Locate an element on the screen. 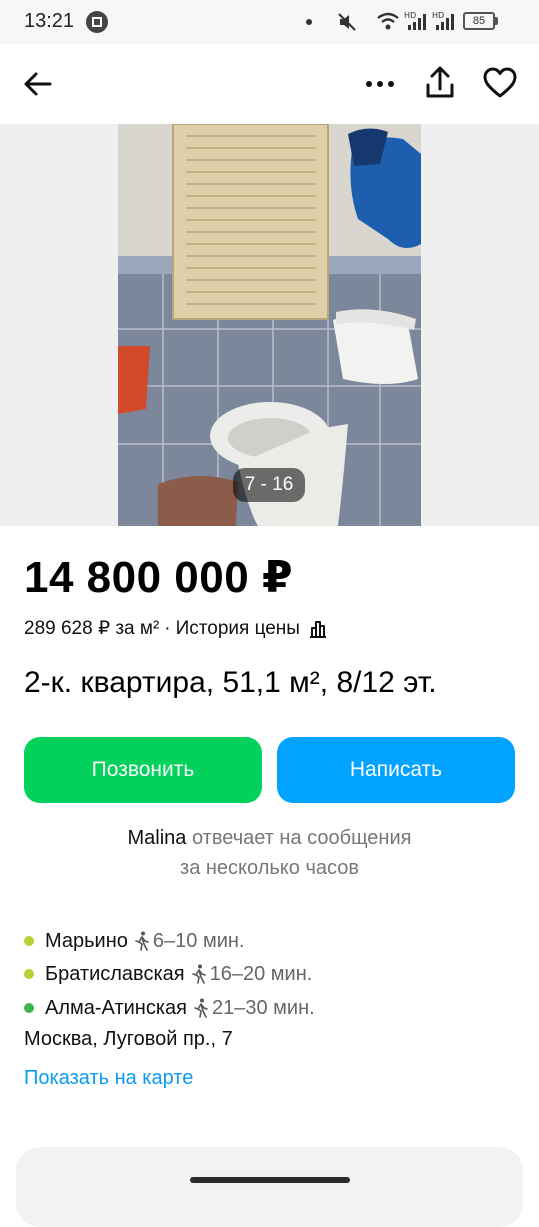 Image resolution: width=539 pixels, height=1227 pixels. home-indicator is located at coordinates (270, 1180).